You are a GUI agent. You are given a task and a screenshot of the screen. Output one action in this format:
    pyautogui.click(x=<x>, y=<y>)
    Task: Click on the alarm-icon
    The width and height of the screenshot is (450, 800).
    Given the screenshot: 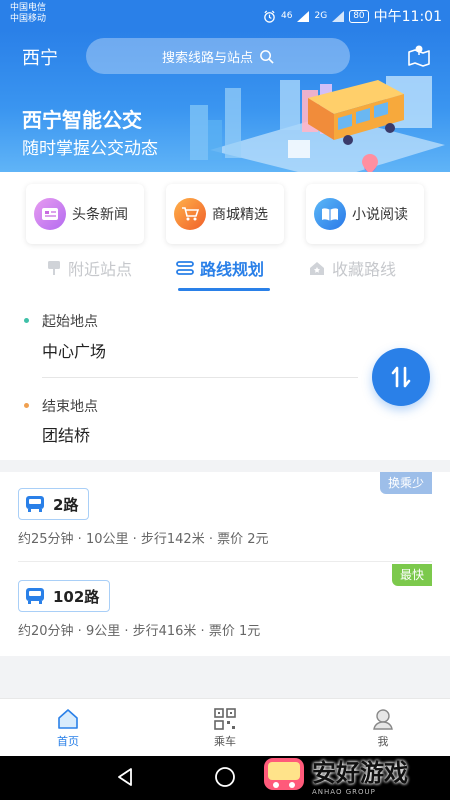 What is the action you would take?
    pyautogui.click(x=269, y=16)
    